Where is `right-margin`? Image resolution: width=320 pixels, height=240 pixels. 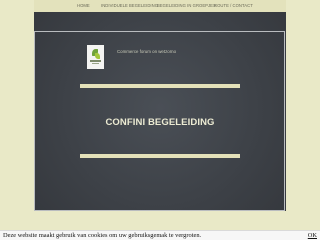
right-margin is located at coordinates (303, 120).